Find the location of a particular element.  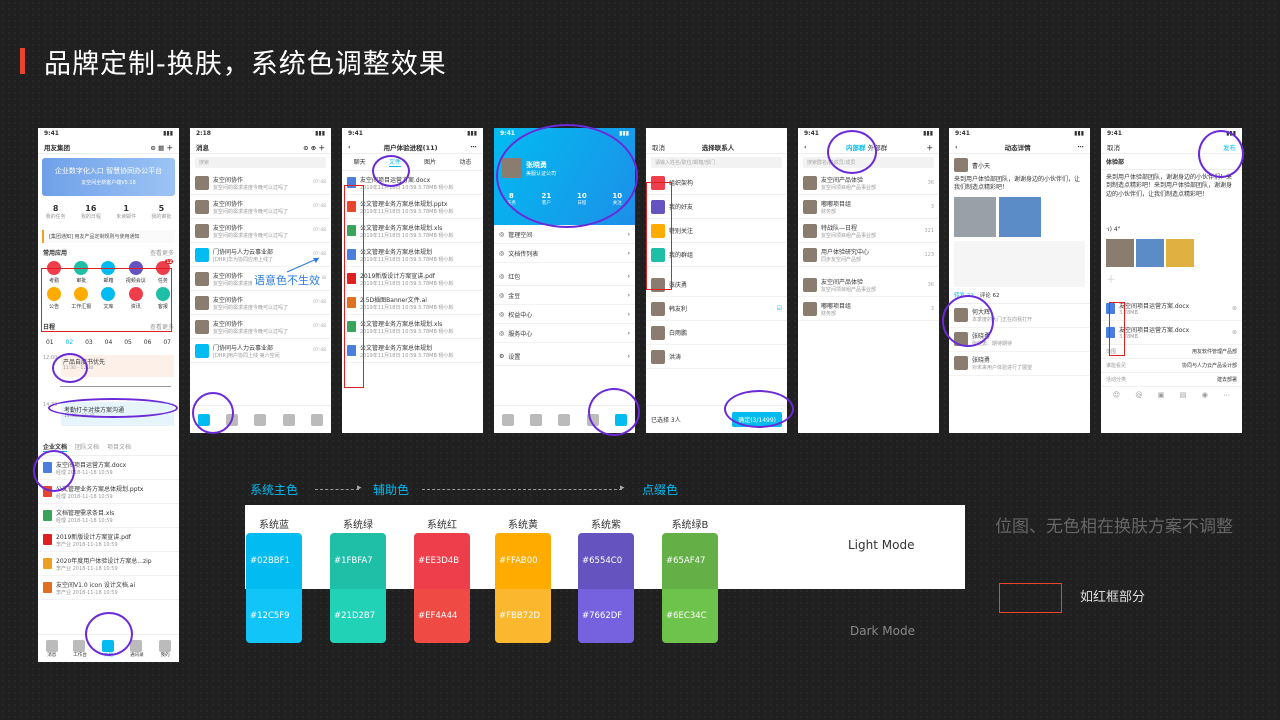

stat: 5 我的审批 is located at coordinates (161, 215).